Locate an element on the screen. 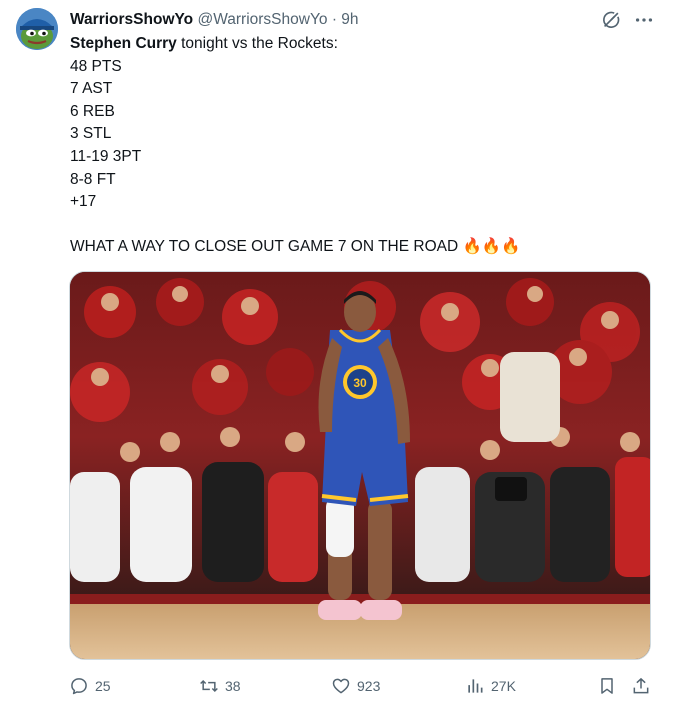  retweet-icon is located at coordinates (209, 686).